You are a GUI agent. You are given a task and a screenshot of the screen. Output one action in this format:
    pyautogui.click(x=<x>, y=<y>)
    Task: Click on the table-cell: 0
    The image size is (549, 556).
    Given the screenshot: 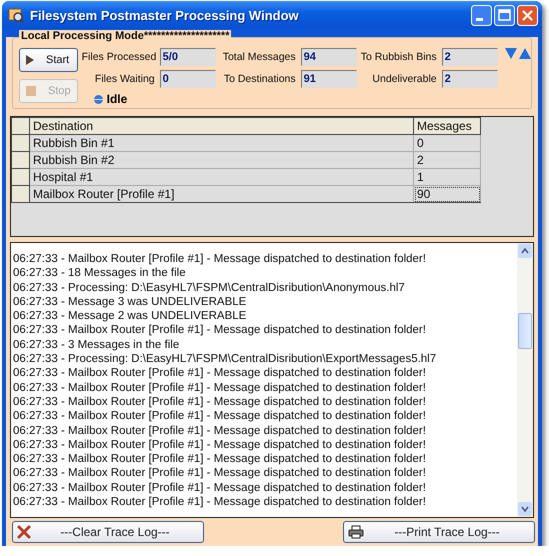 What is the action you would take?
    pyautogui.click(x=447, y=143)
    